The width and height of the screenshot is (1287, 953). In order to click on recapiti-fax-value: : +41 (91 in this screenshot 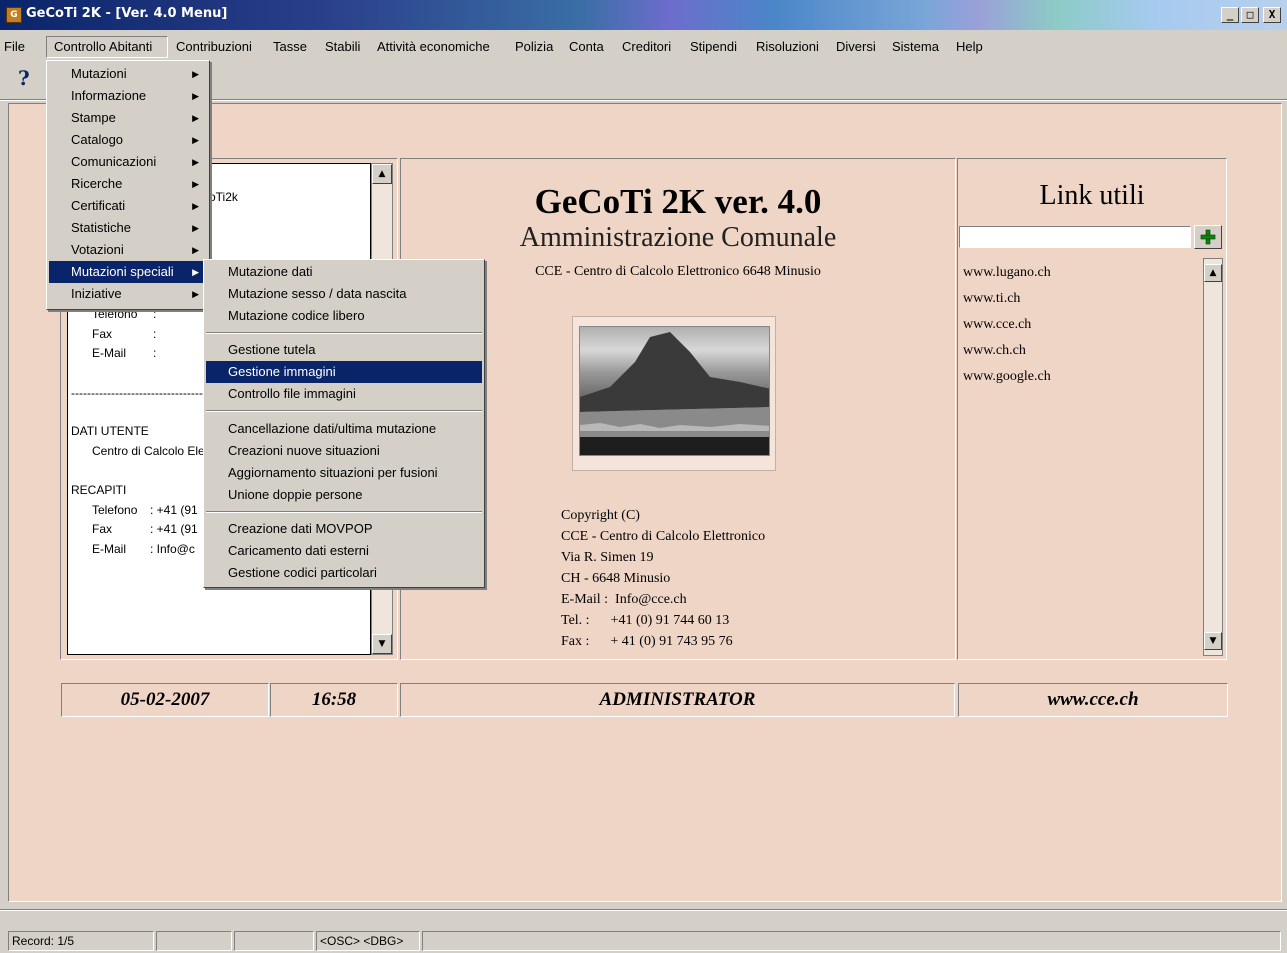, I will do `click(174, 529)`.